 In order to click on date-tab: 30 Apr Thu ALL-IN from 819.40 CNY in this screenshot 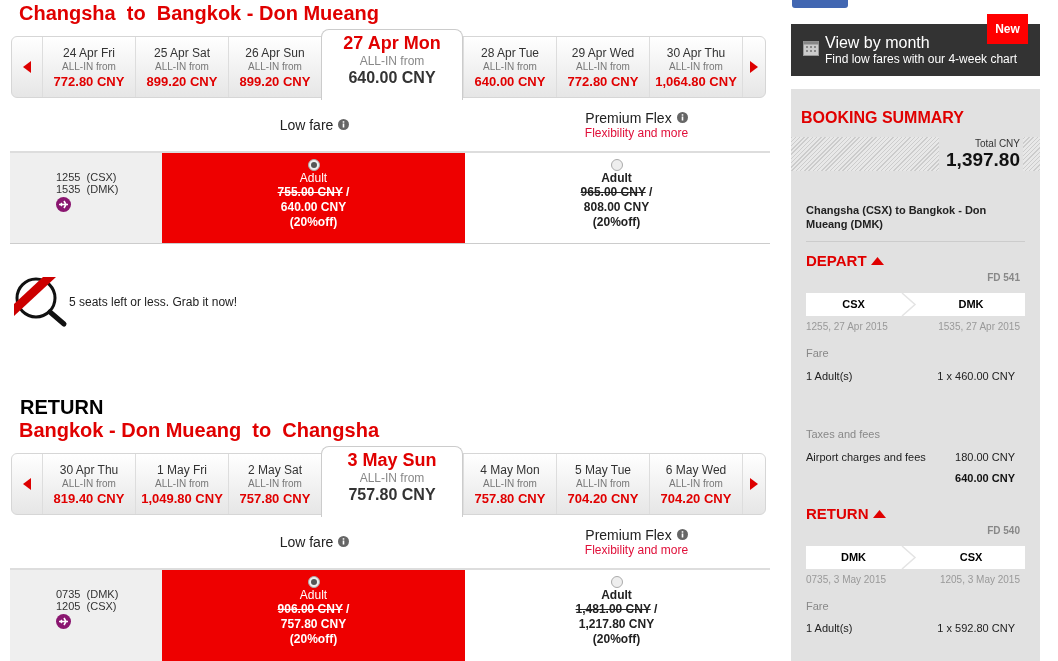, I will do `click(88, 484)`.